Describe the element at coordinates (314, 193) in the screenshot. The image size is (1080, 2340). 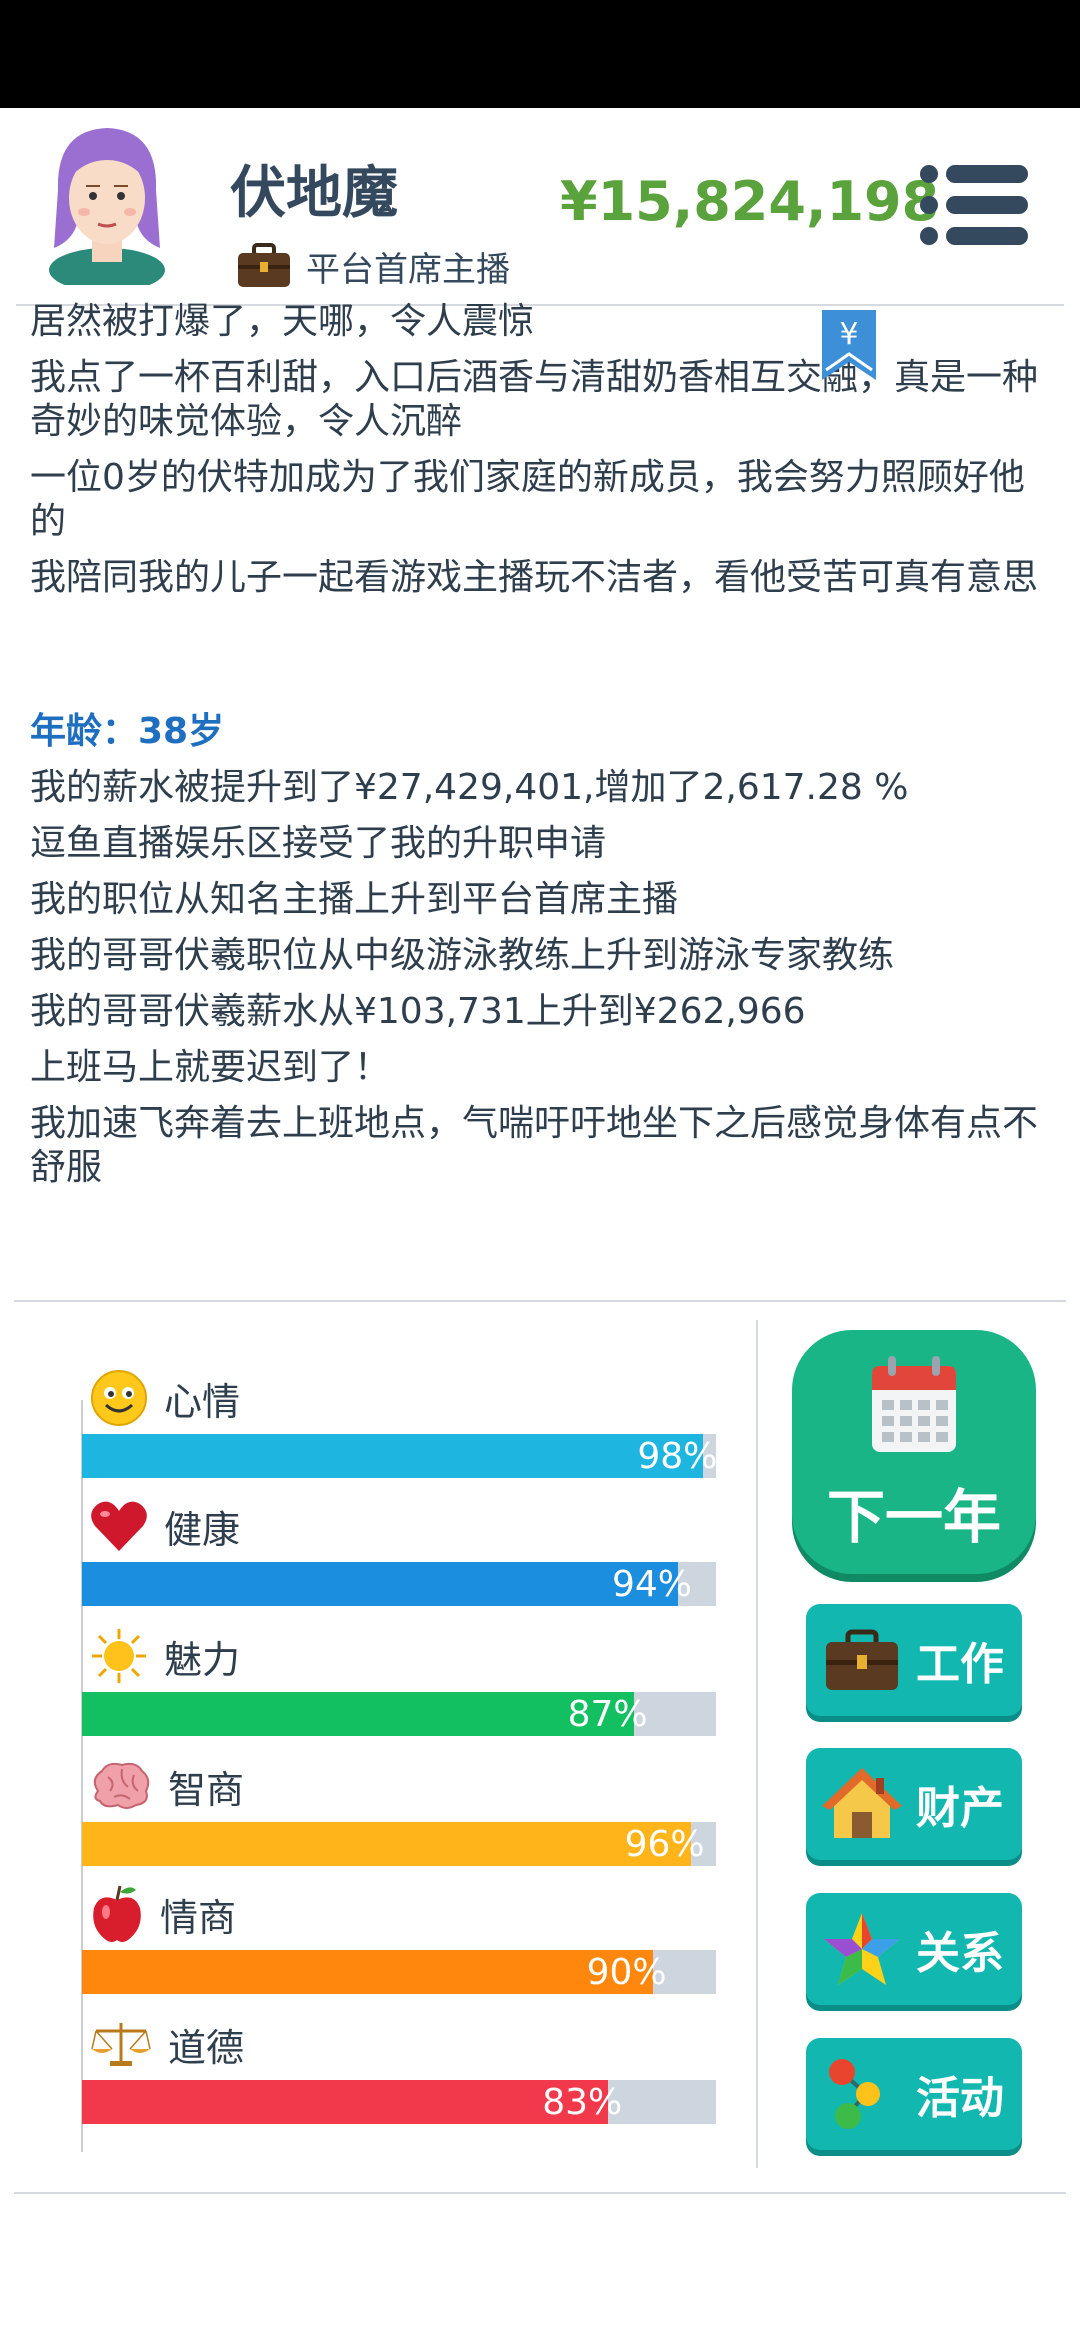
I see `player-name: 伏地魔` at that location.